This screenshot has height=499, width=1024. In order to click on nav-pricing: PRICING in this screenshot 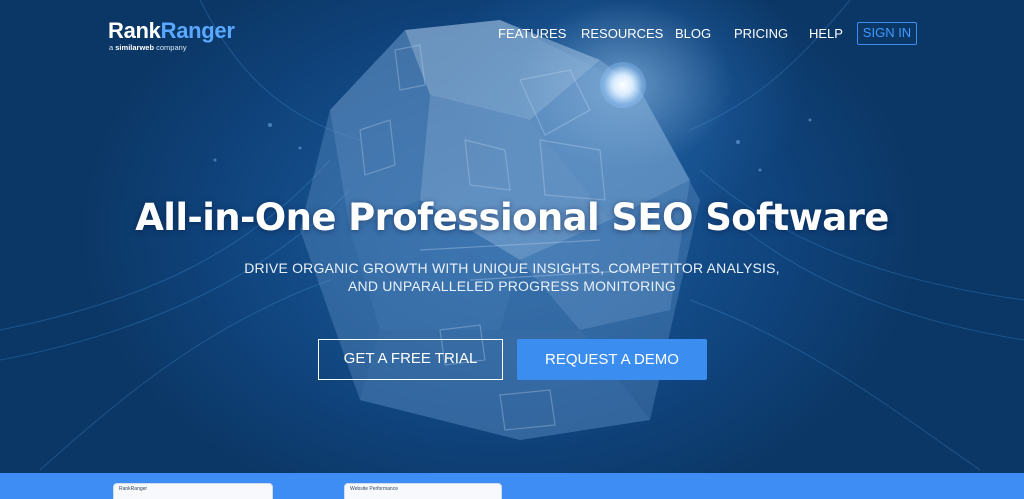, I will do `click(761, 34)`.